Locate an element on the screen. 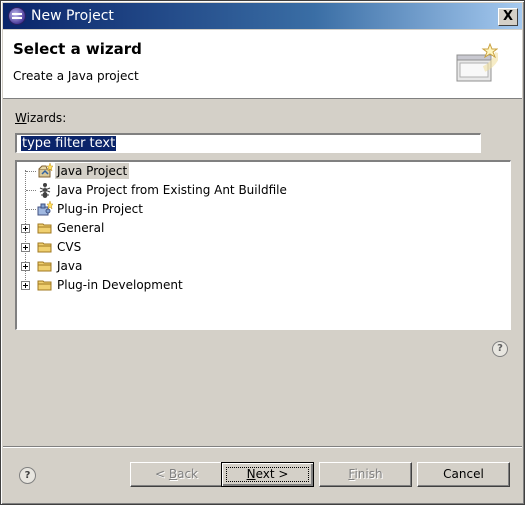 This screenshot has height=505, width=525. button-bar-separator is located at coordinates (262, 447).